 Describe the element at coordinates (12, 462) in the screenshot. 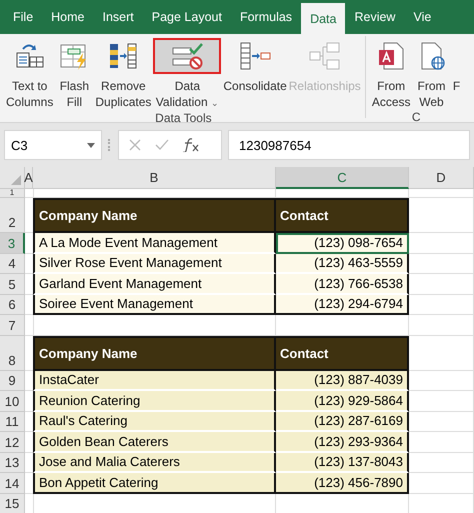

I see `row-header: 13` at that location.